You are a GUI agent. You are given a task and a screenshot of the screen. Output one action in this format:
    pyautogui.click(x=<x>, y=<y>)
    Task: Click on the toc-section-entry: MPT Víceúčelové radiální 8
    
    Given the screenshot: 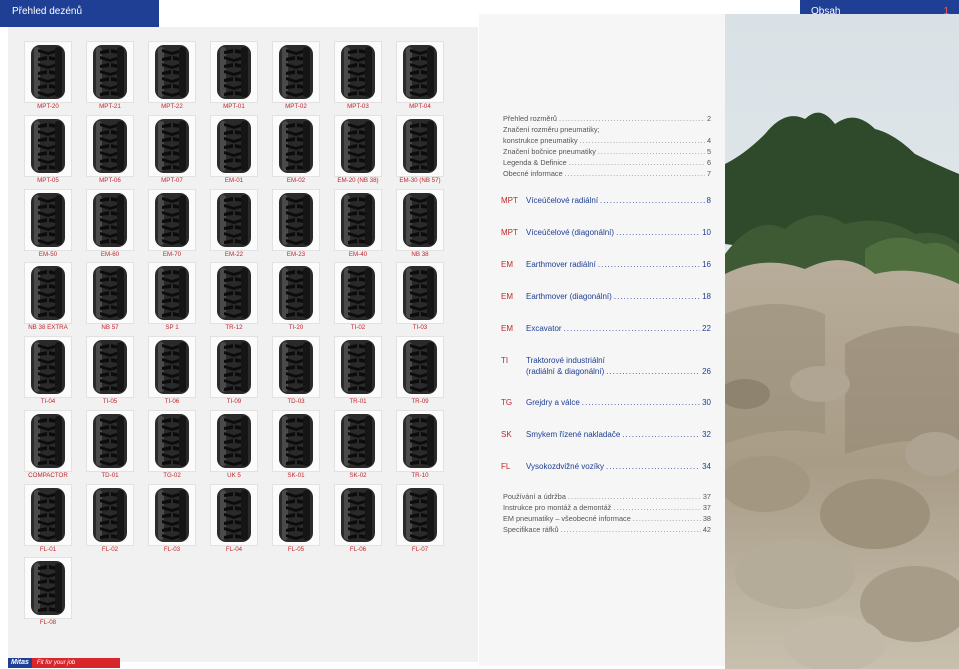 What is the action you would take?
    pyautogui.click(x=606, y=201)
    